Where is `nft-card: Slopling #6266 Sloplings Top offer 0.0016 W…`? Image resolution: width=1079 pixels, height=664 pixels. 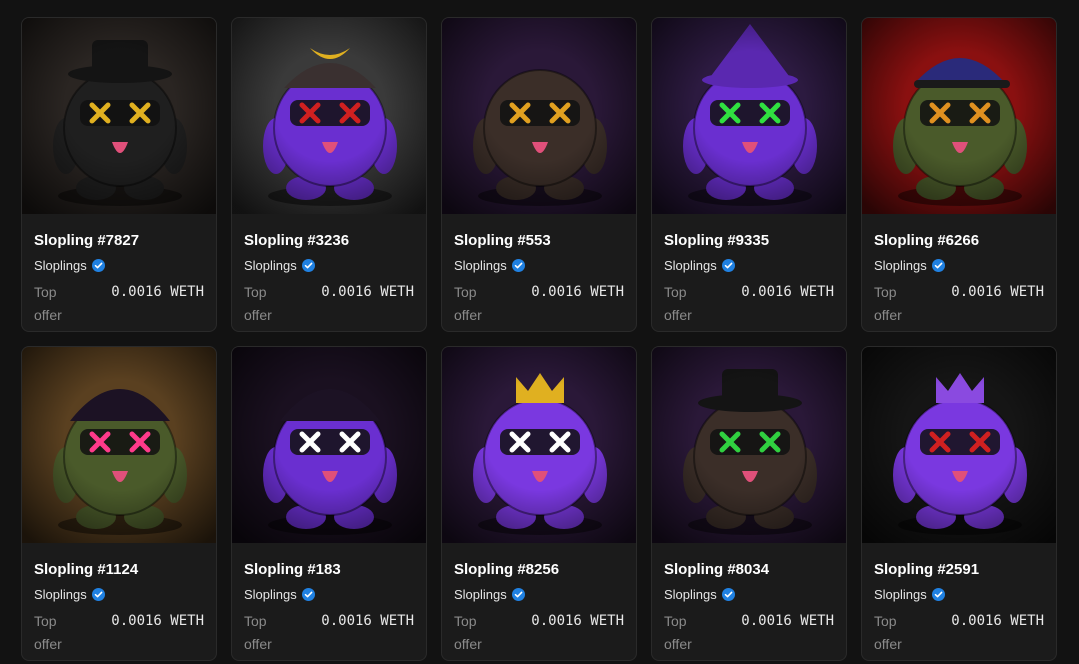
nft-card: Slopling #6266 Sloplings Top offer 0.0016 W… is located at coordinates (959, 174).